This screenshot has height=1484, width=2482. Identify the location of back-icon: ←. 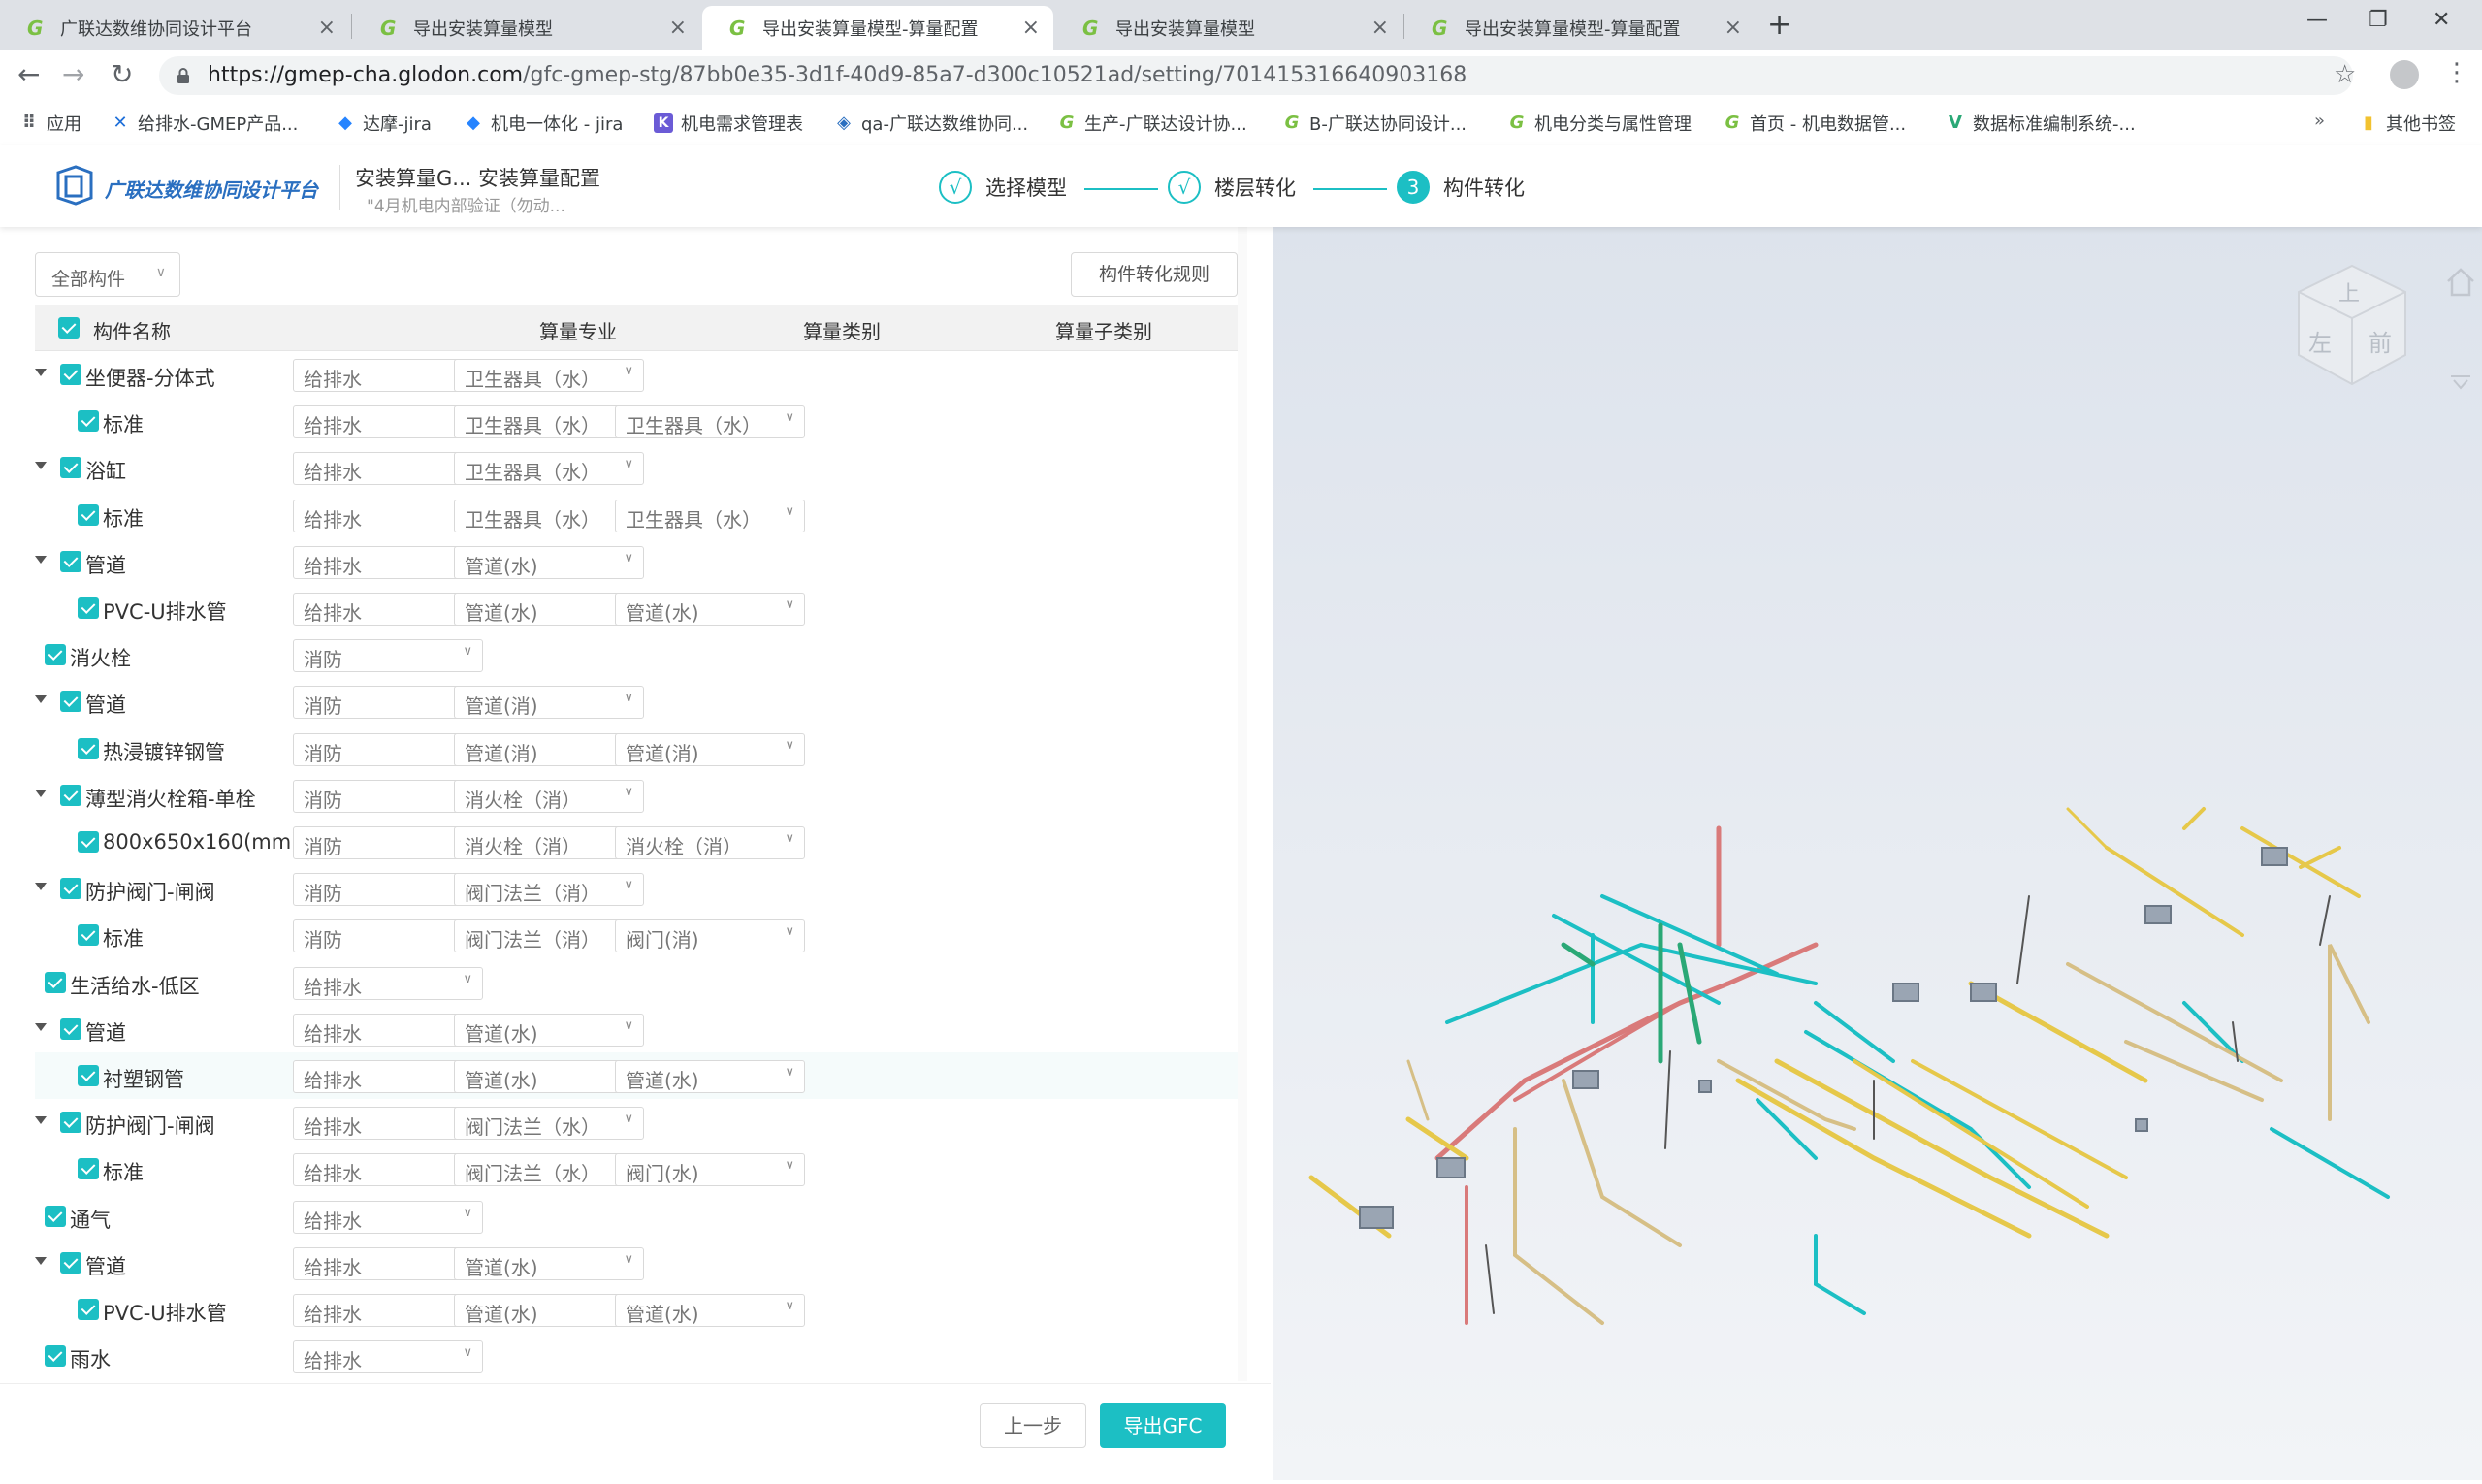
(28, 74).